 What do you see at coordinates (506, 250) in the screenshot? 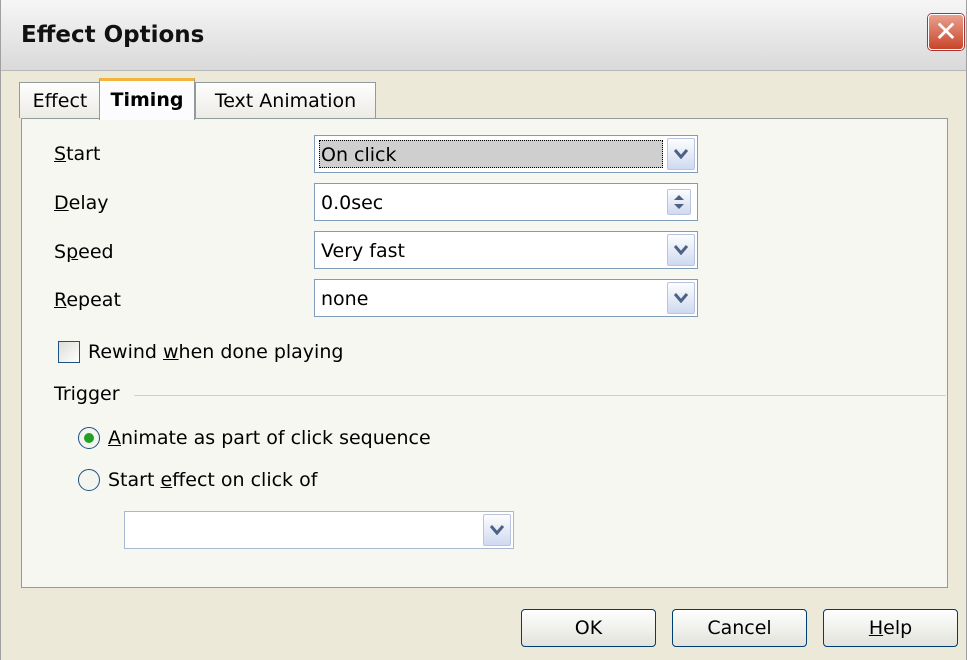
I see `speed-dropdown: Very fast` at bounding box center [506, 250].